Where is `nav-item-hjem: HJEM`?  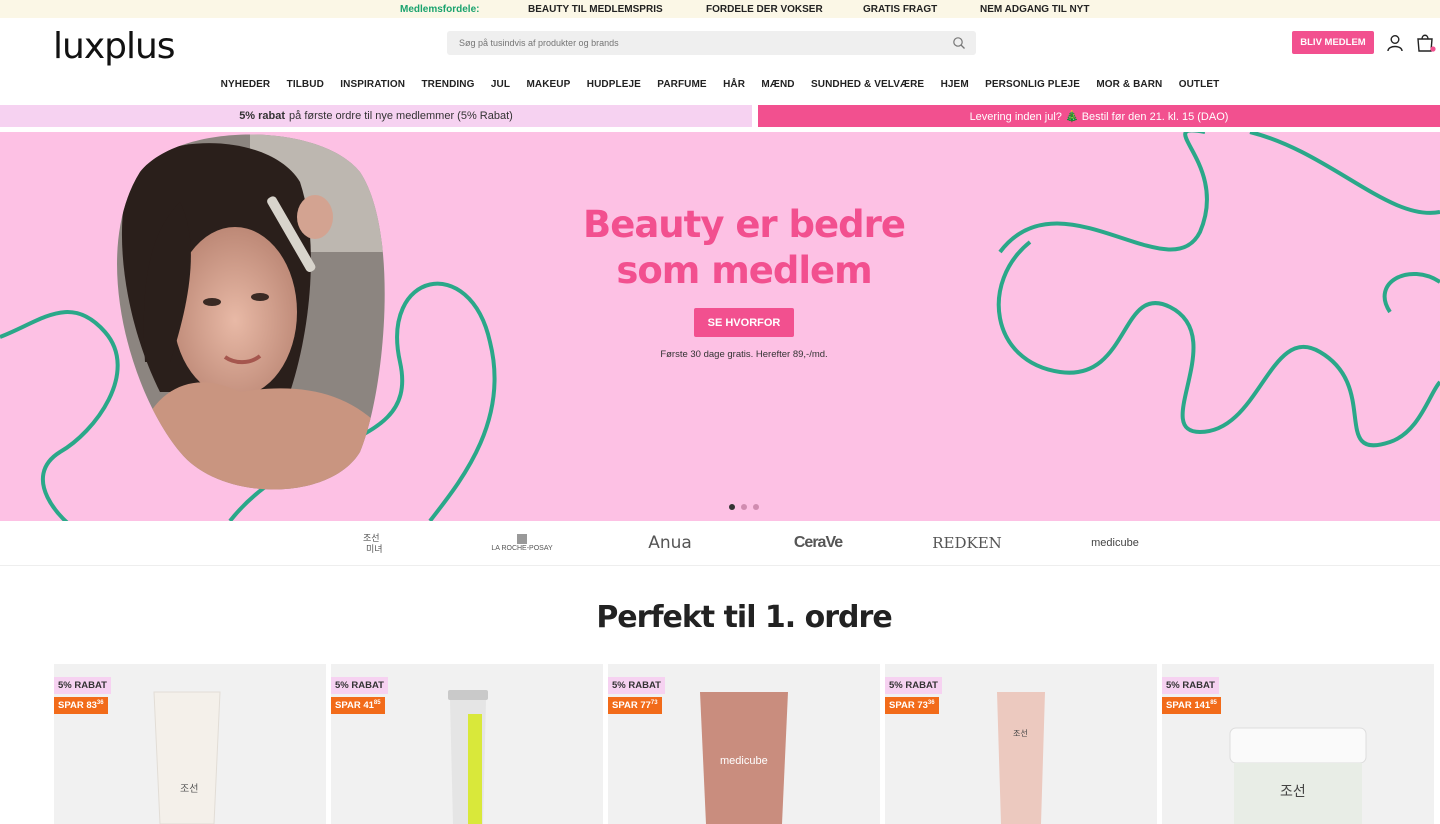
nav-item-hjem: HJEM is located at coordinates (955, 84).